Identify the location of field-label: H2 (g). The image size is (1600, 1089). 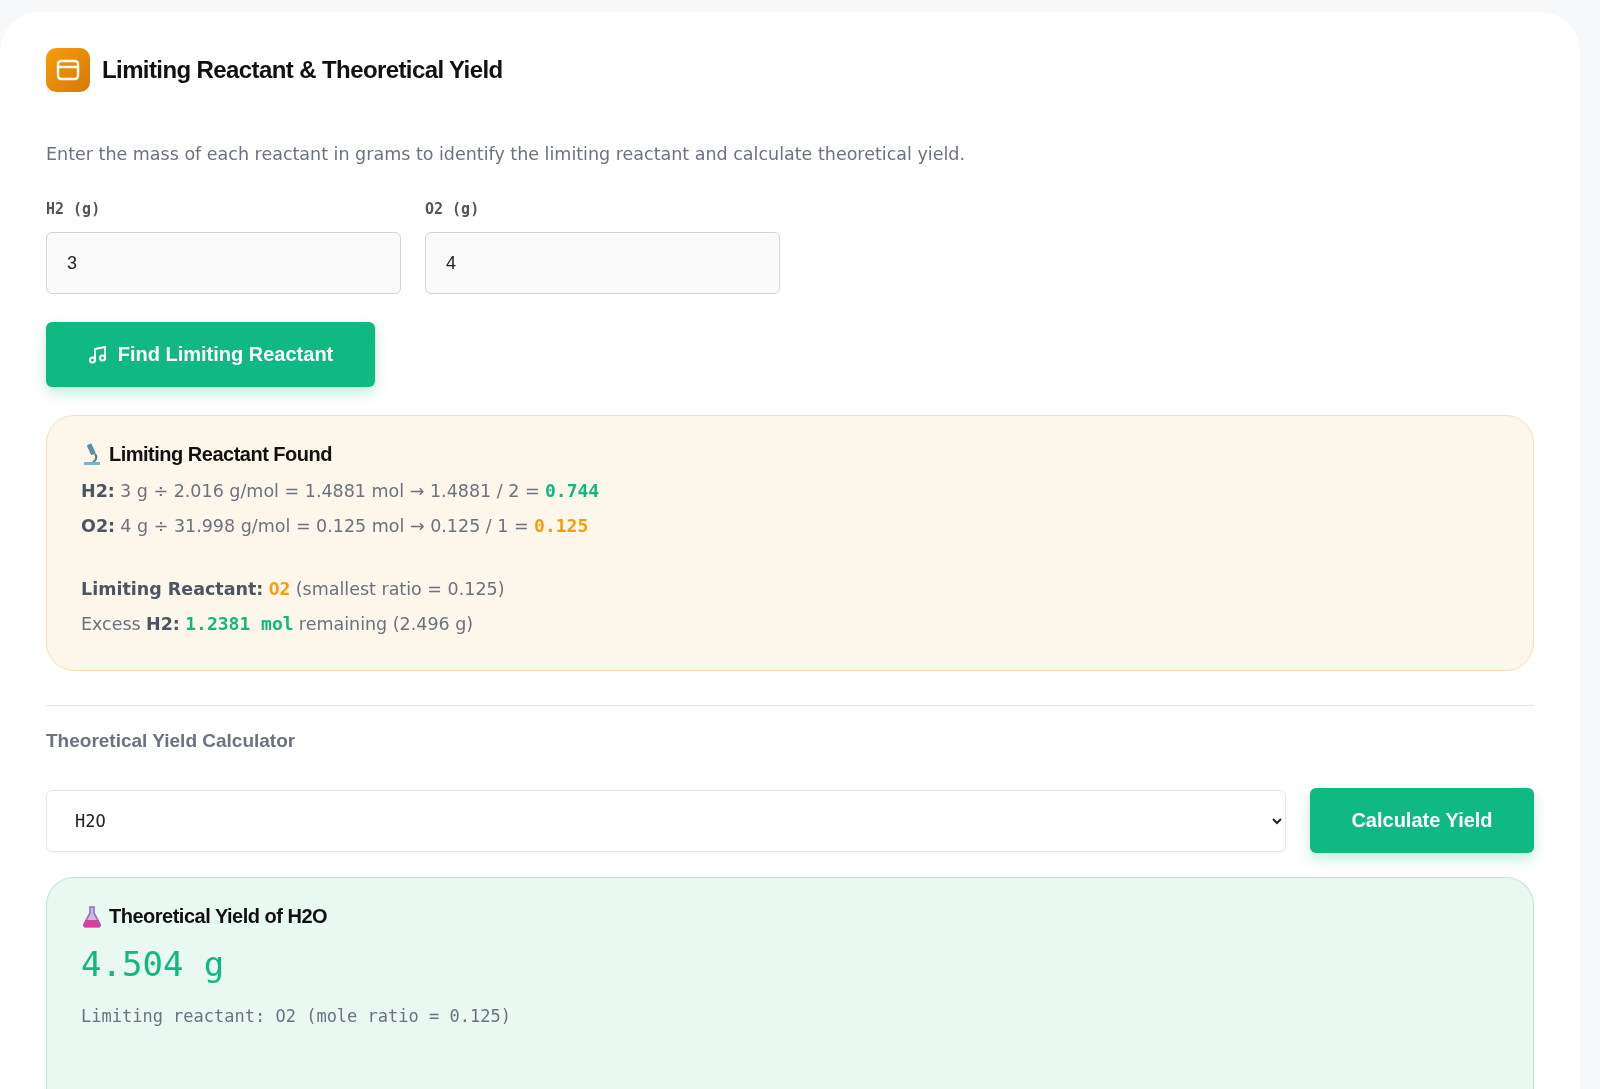
(74, 209).